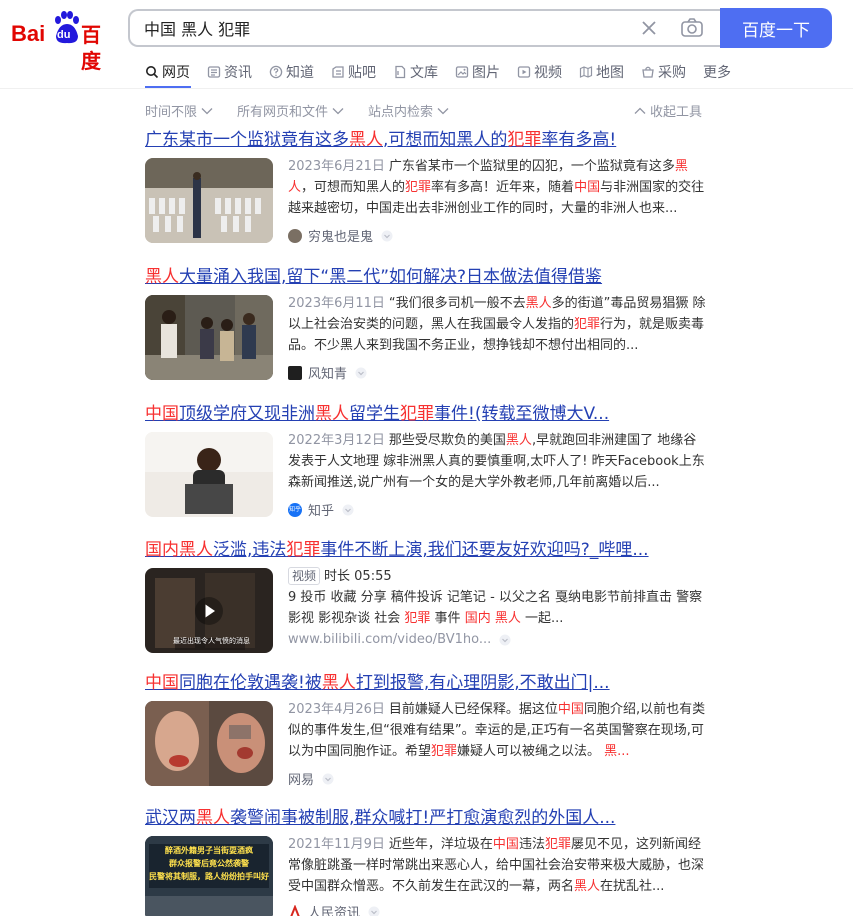  What do you see at coordinates (401, 112) in the screenshot?
I see `filter-site-label: 站点内检索` at bounding box center [401, 112].